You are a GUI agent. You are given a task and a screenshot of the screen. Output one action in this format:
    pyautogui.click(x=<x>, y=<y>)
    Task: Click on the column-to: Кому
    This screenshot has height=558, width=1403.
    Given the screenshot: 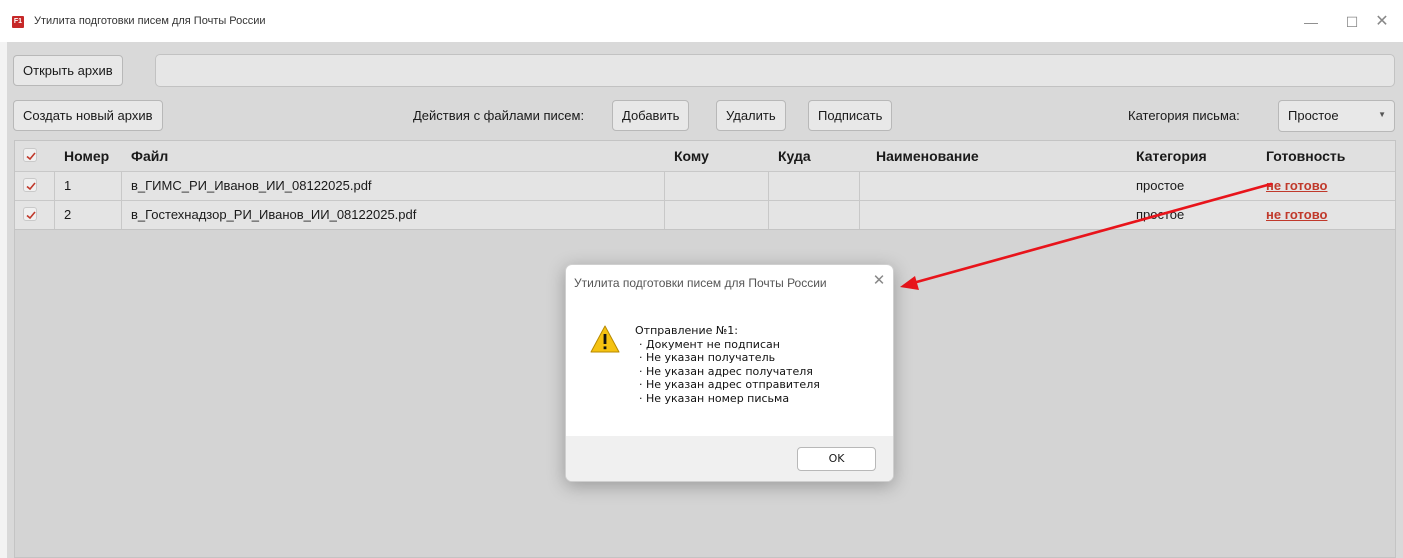 What is the action you would take?
    pyautogui.click(x=691, y=156)
    